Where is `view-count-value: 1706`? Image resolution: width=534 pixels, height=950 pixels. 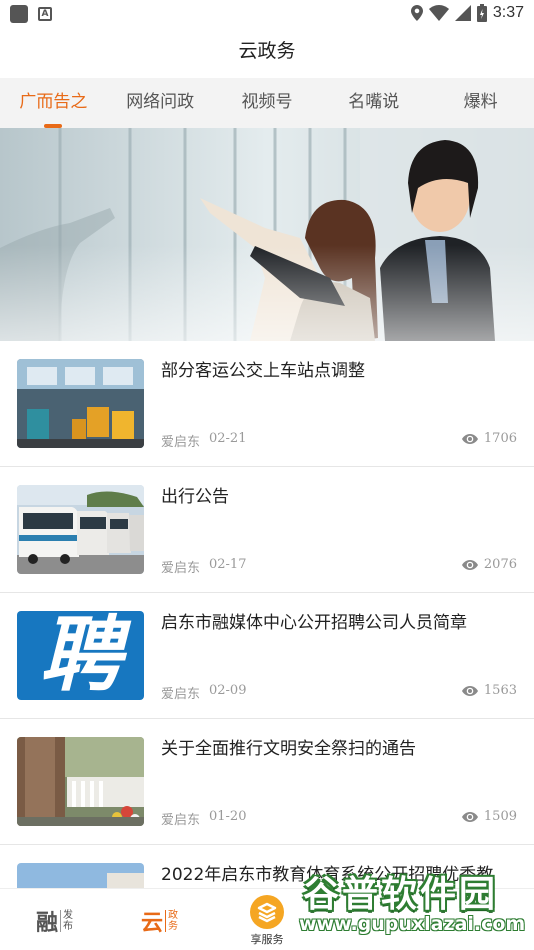 view-count-value: 1706 is located at coordinates (500, 438).